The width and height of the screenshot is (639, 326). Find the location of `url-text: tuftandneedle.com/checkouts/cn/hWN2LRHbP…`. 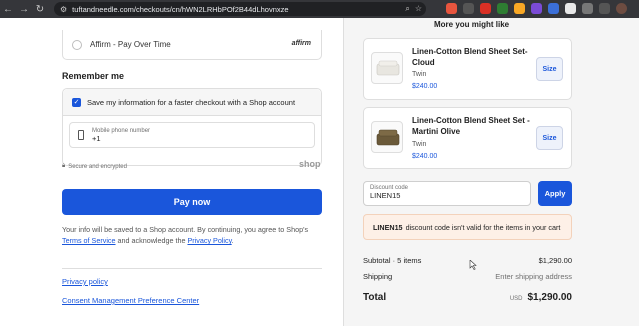

url-text: tuftandneedle.com/checkouts/cn/hWN2LRHbP… is located at coordinates (180, 9).